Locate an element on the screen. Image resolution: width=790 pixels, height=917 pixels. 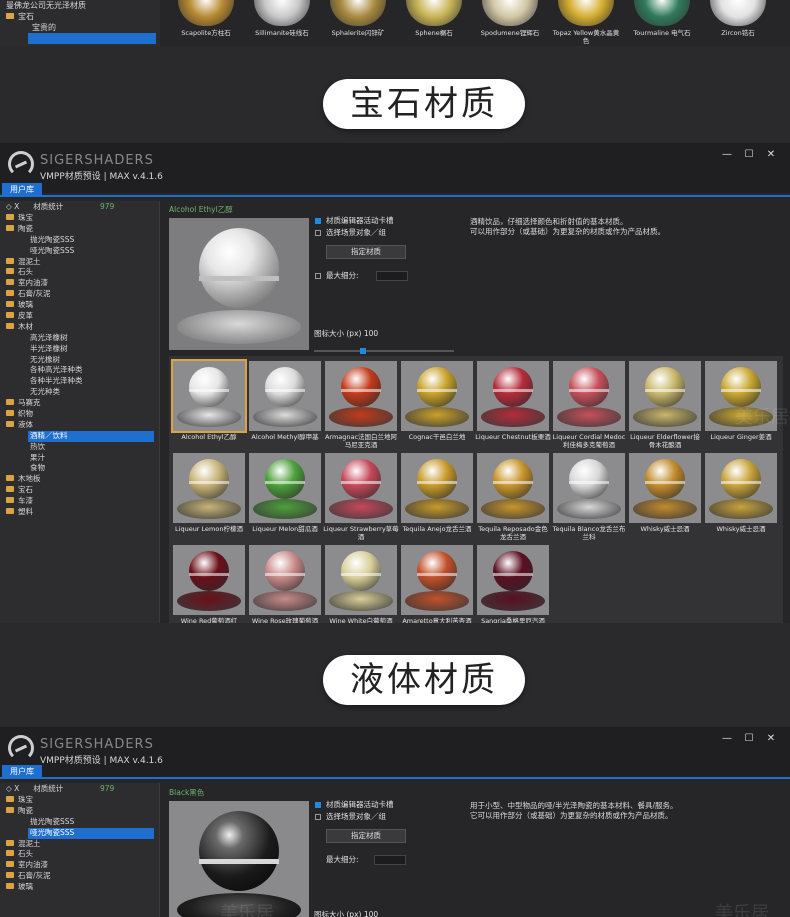
tree-item: 各种半光泽种类 is located at coordinates (79, 381).